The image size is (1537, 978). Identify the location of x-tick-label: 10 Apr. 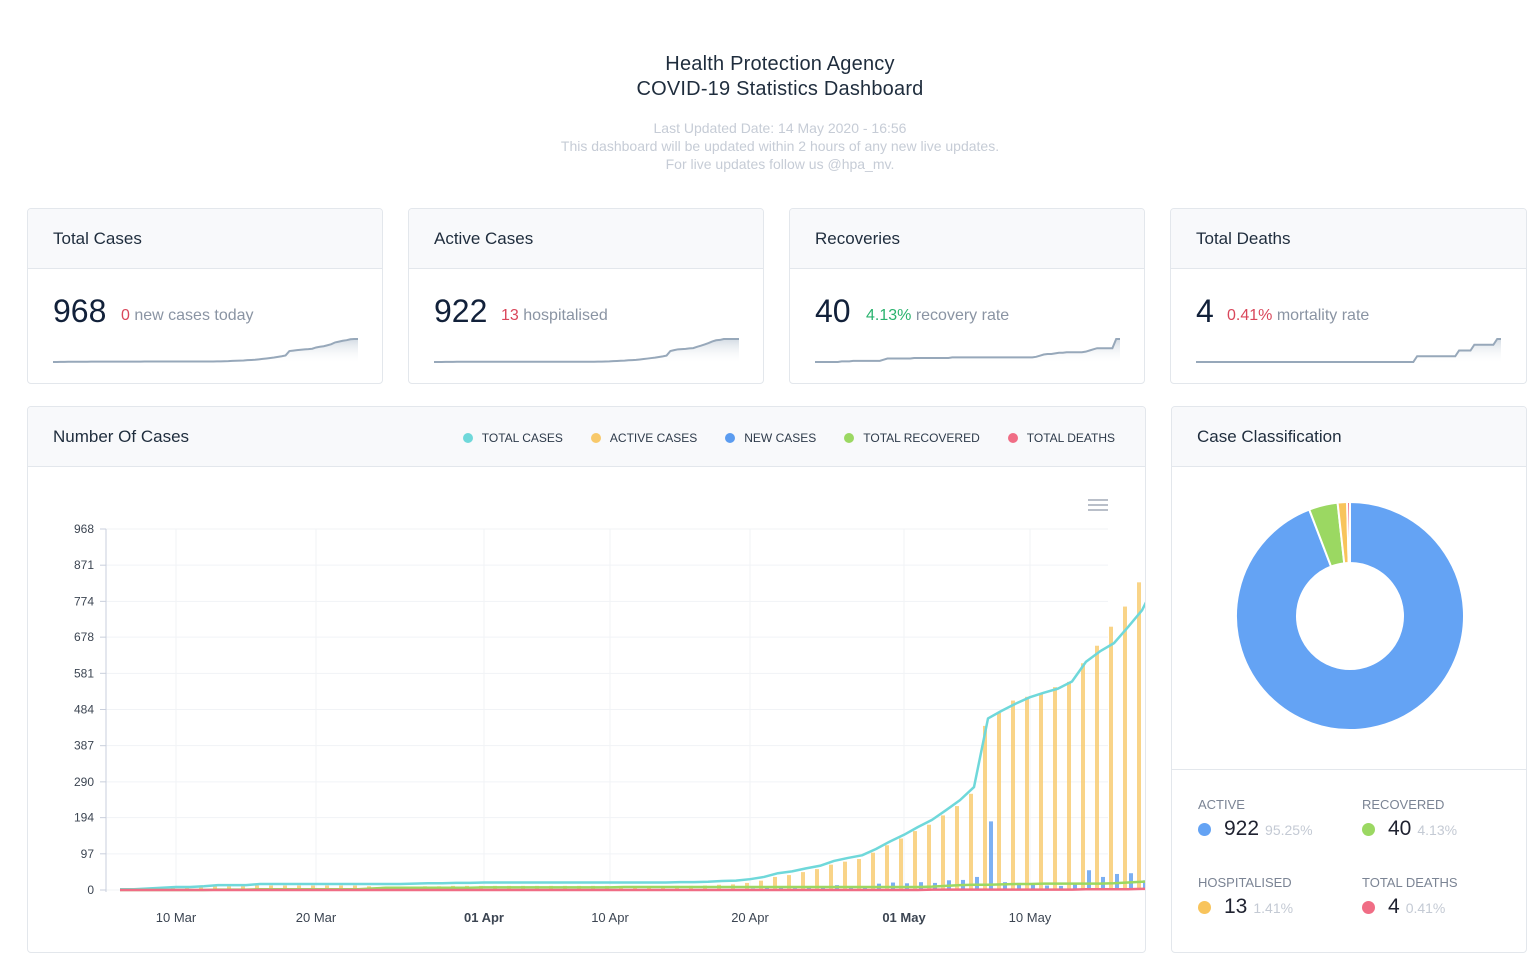
(610, 917).